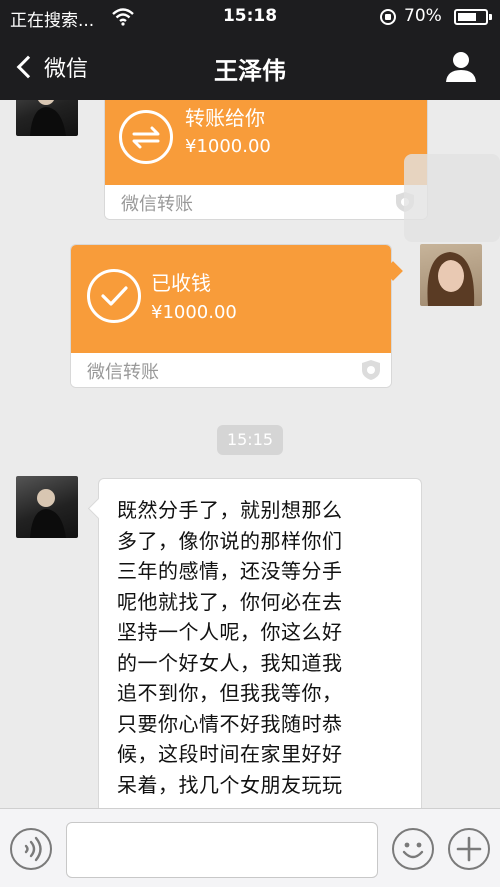 The width and height of the screenshot is (500, 887). What do you see at coordinates (230, 662) in the screenshot?
I see `message-line: 的一个好女人，我知道我` at bounding box center [230, 662].